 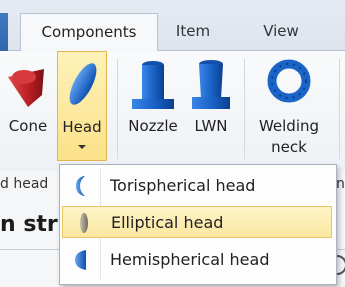 What do you see at coordinates (80, 186) in the screenshot?
I see `torispherical-head-icon` at bounding box center [80, 186].